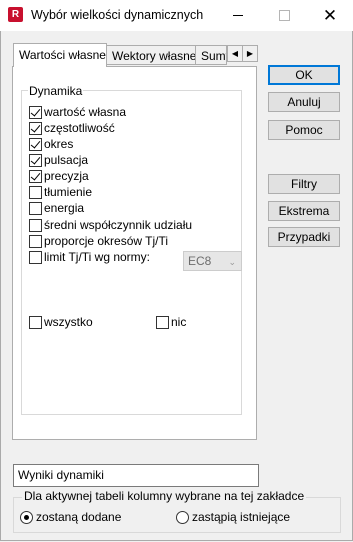 The width and height of the screenshot is (353, 542). What do you see at coordinates (15, 14) in the screenshot?
I see `app-icon: R` at bounding box center [15, 14].